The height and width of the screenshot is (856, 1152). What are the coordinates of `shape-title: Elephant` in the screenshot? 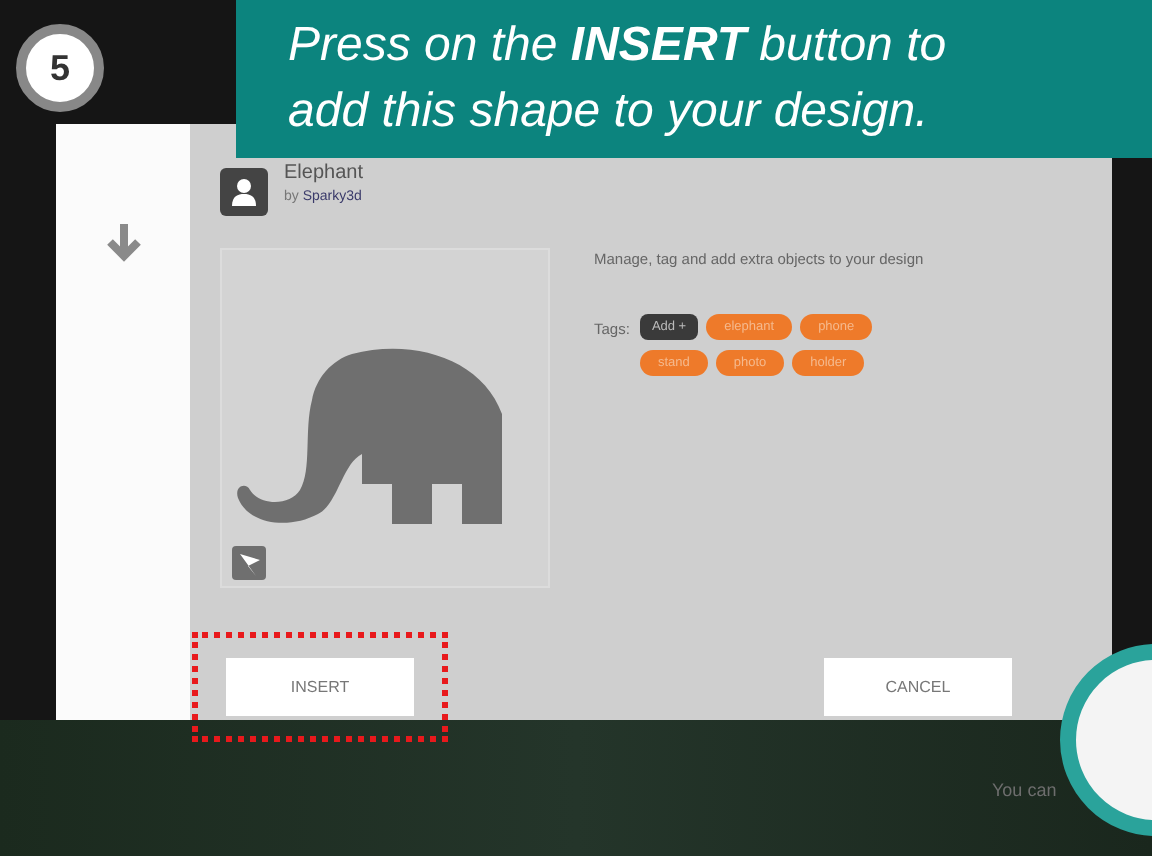 It's located at (323, 173).